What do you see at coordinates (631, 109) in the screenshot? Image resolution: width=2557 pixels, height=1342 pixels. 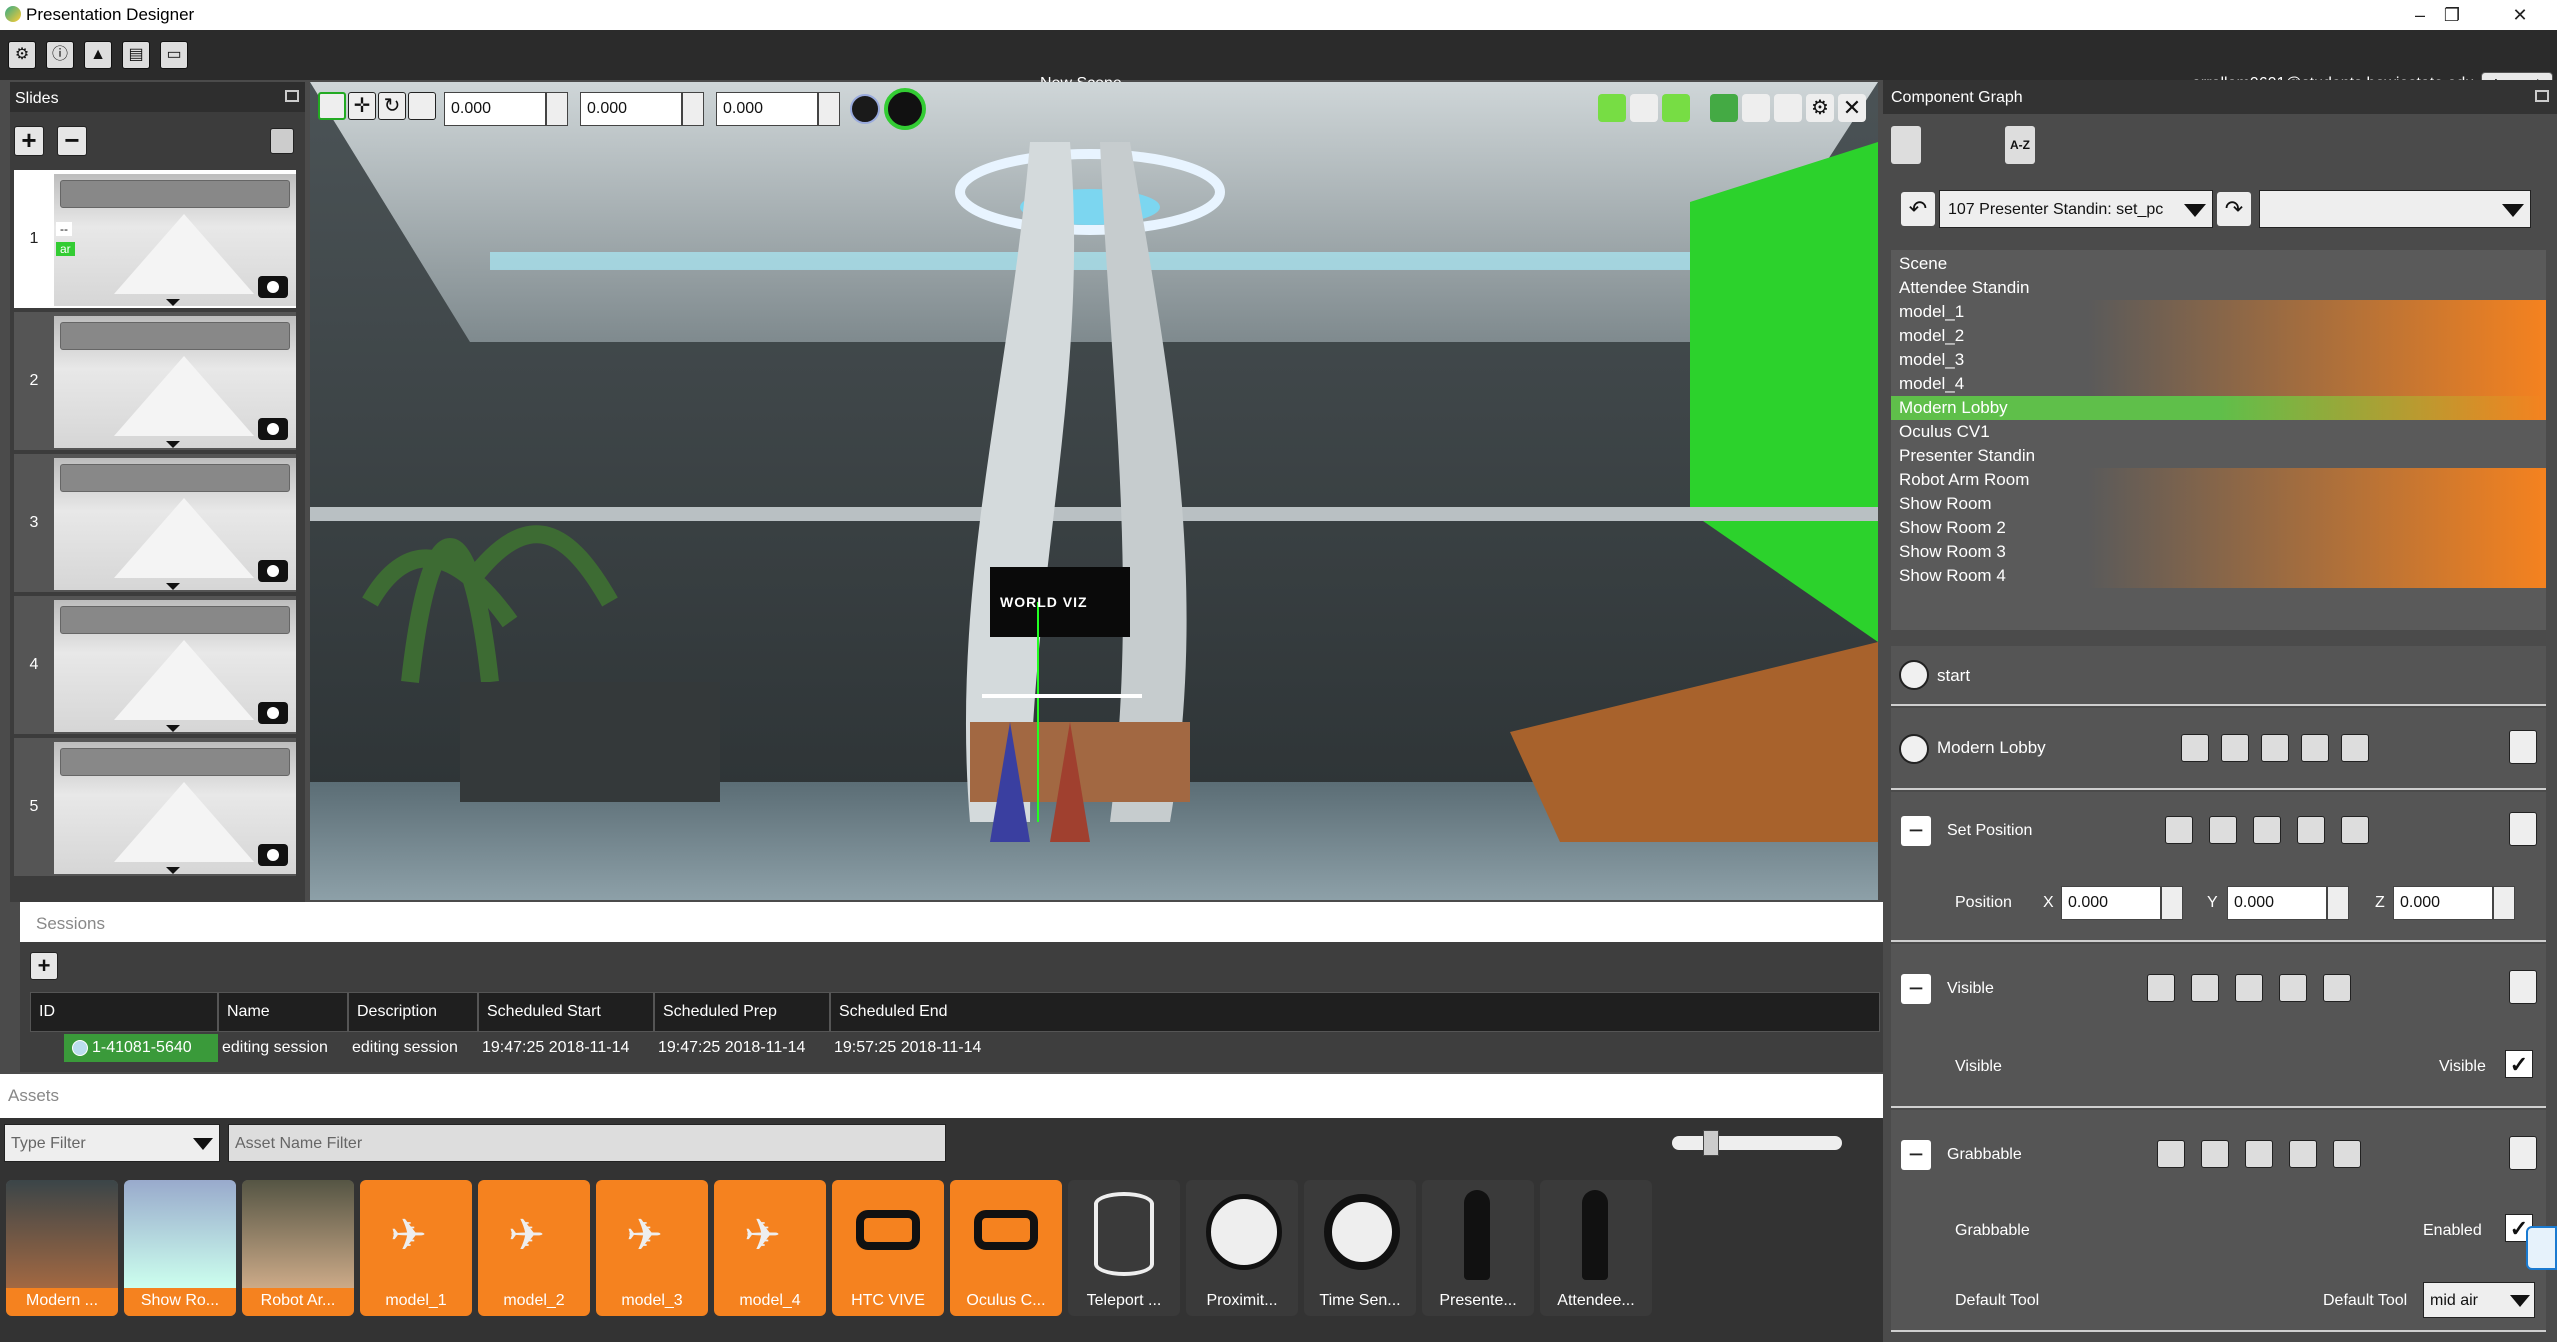 I see `position-y-input: 0.000` at bounding box center [631, 109].